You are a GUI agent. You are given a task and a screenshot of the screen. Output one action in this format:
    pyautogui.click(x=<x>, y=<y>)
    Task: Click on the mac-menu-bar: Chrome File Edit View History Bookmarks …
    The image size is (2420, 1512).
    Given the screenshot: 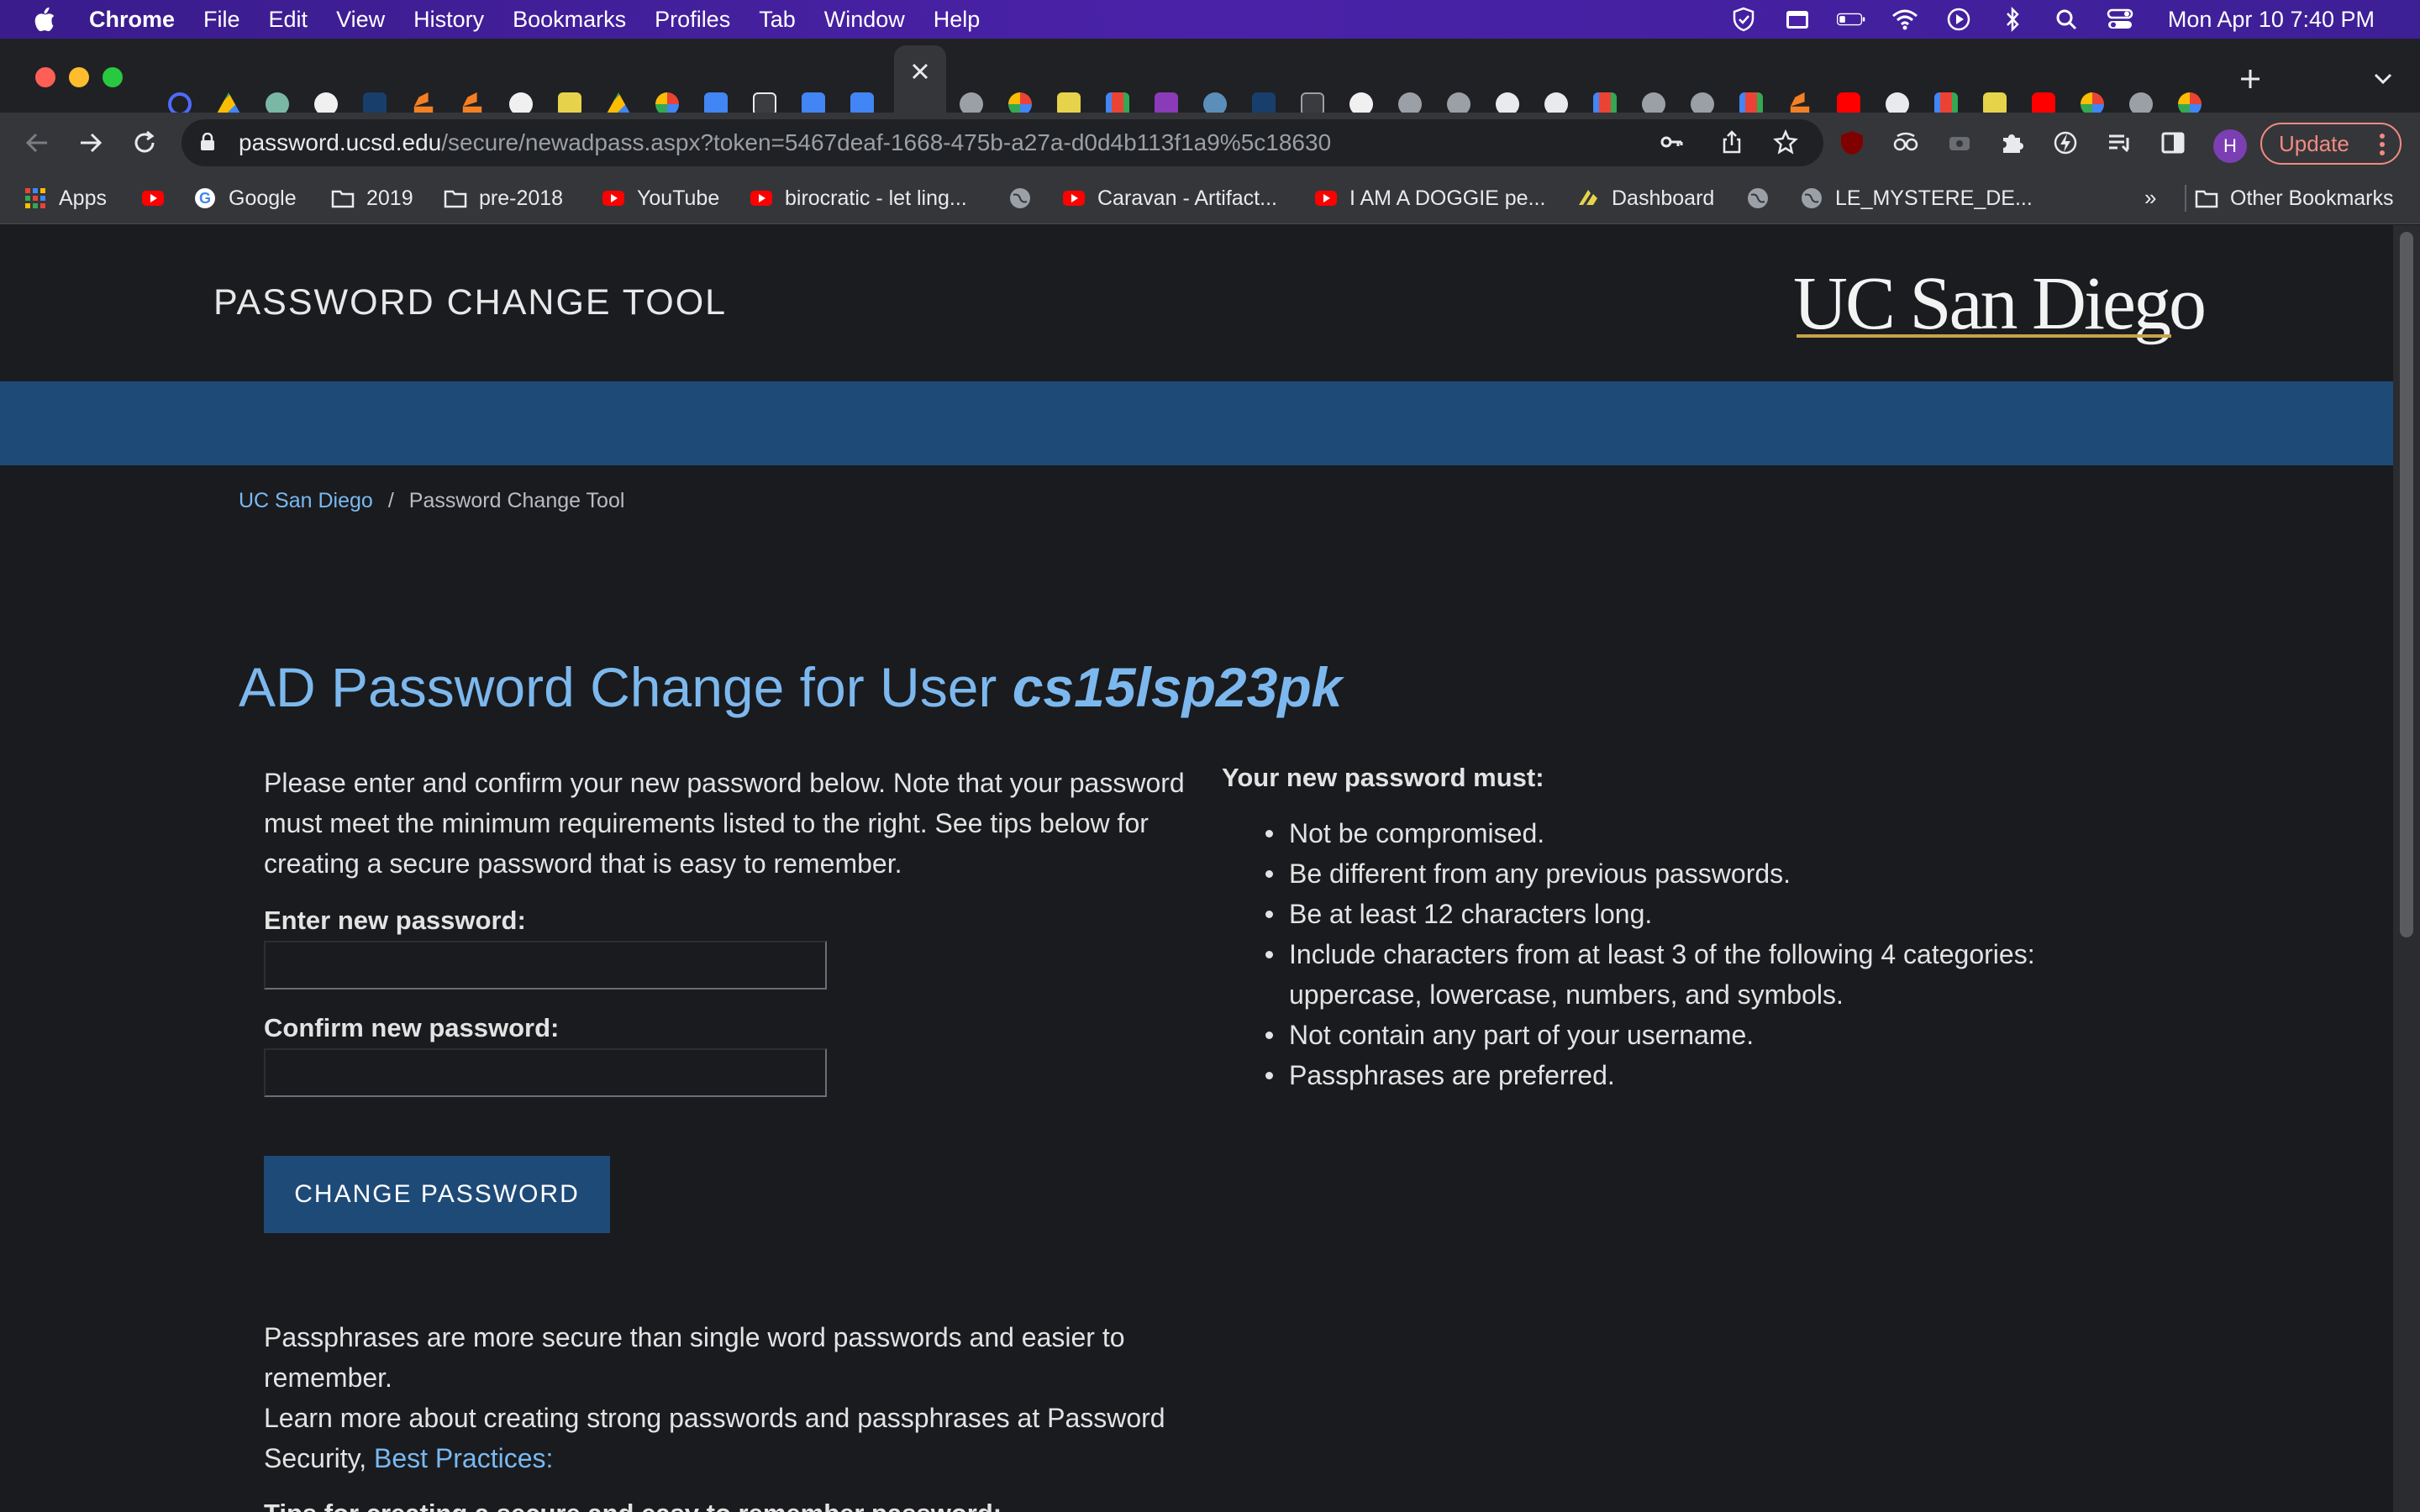 What is the action you would take?
    pyautogui.click(x=1210, y=19)
    